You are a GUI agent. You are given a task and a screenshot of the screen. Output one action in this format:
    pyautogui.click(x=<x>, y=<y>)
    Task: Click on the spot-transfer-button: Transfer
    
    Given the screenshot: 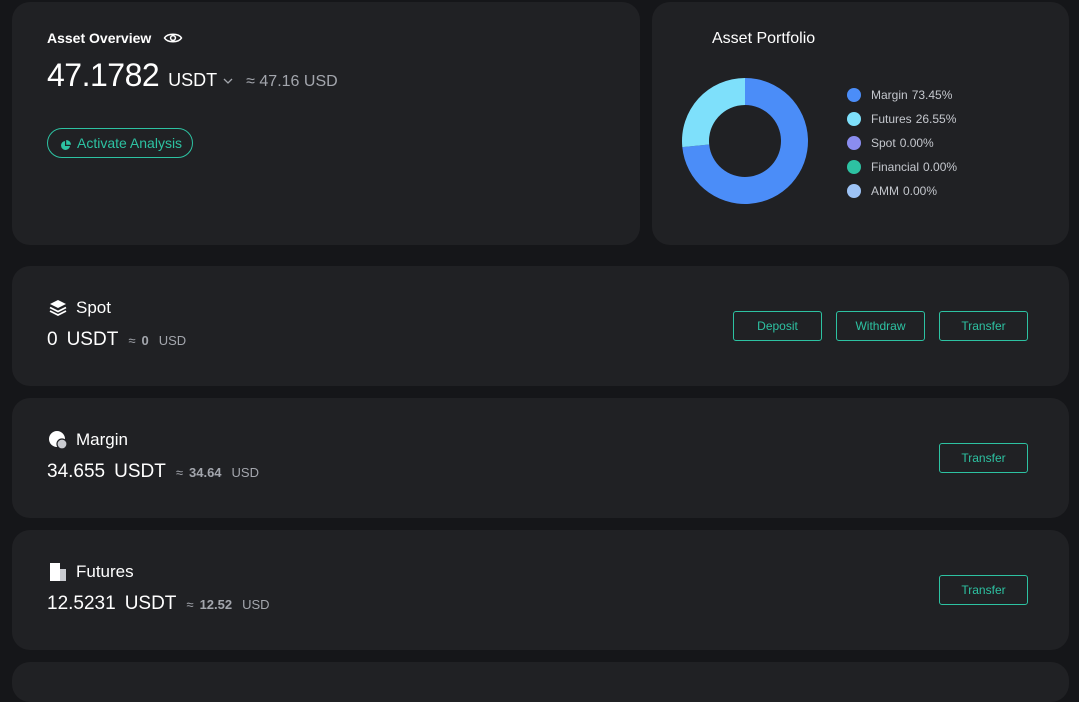 What is the action you would take?
    pyautogui.click(x=983, y=326)
    